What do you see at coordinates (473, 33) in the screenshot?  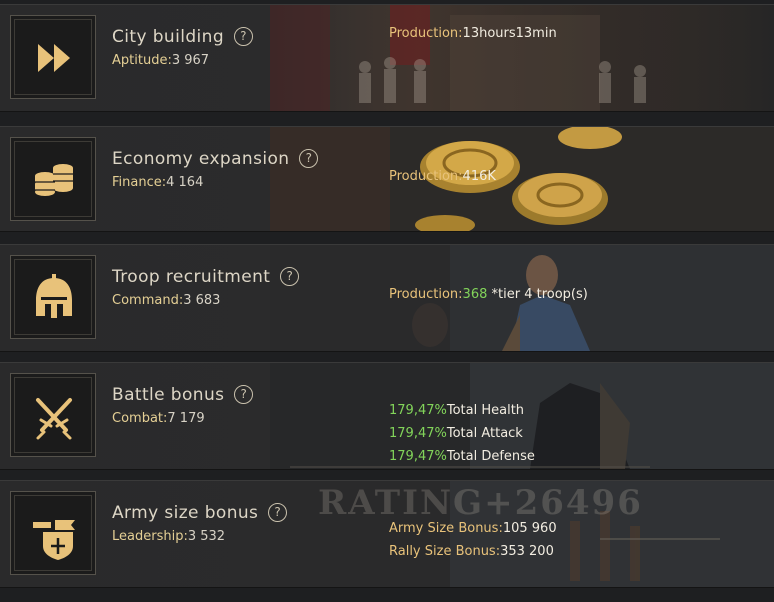 I see `production-line: Production:13hours13min` at bounding box center [473, 33].